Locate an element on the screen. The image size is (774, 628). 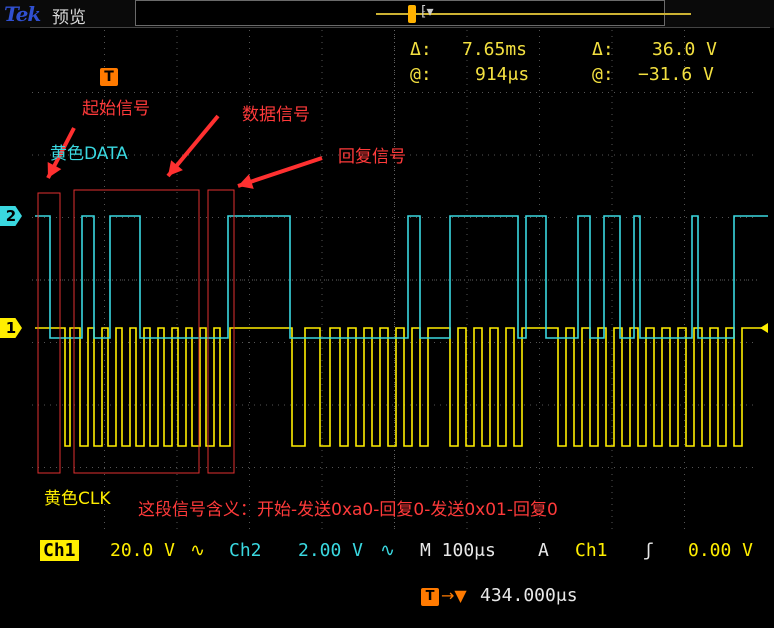
position-arrow-icon: →▼ is located at coordinates (454, 595).